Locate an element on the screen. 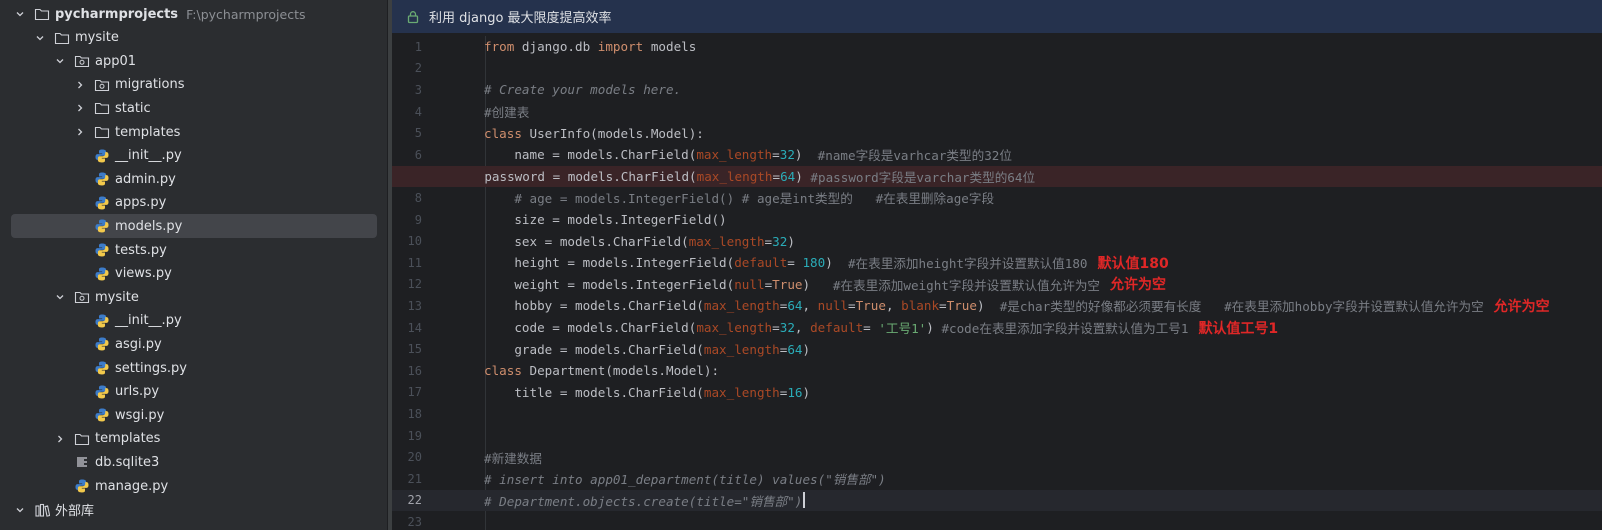 The width and height of the screenshot is (1602, 530). line-number: 12 is located at coordinates (407, 284).